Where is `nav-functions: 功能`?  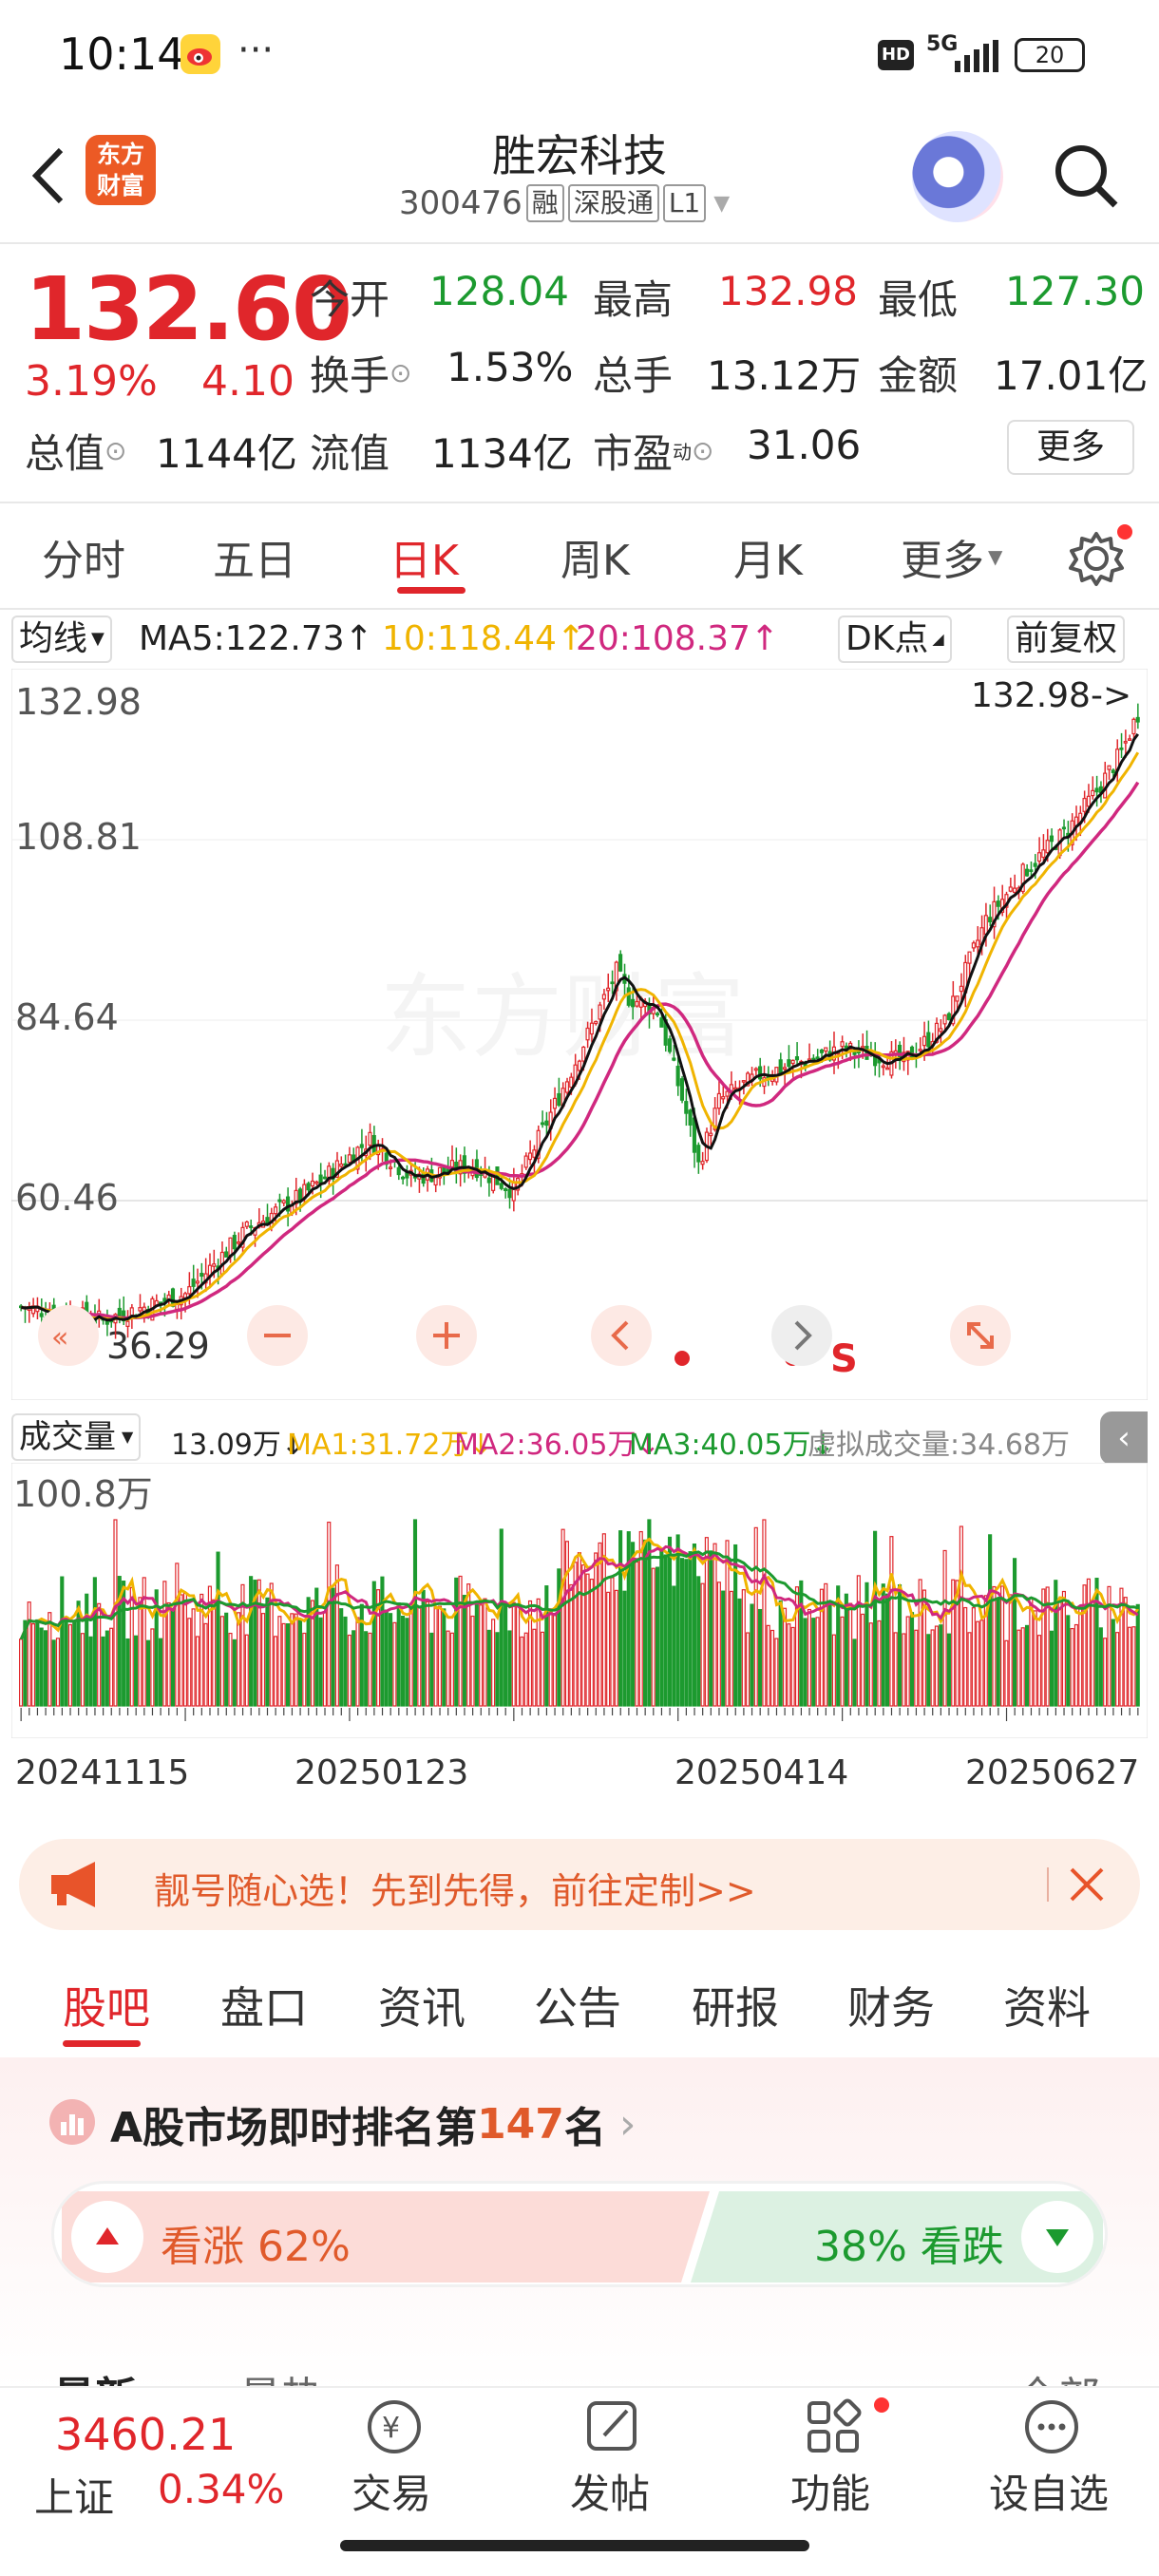
nav-functions: 功能 is located at coordinates (830, 2458).